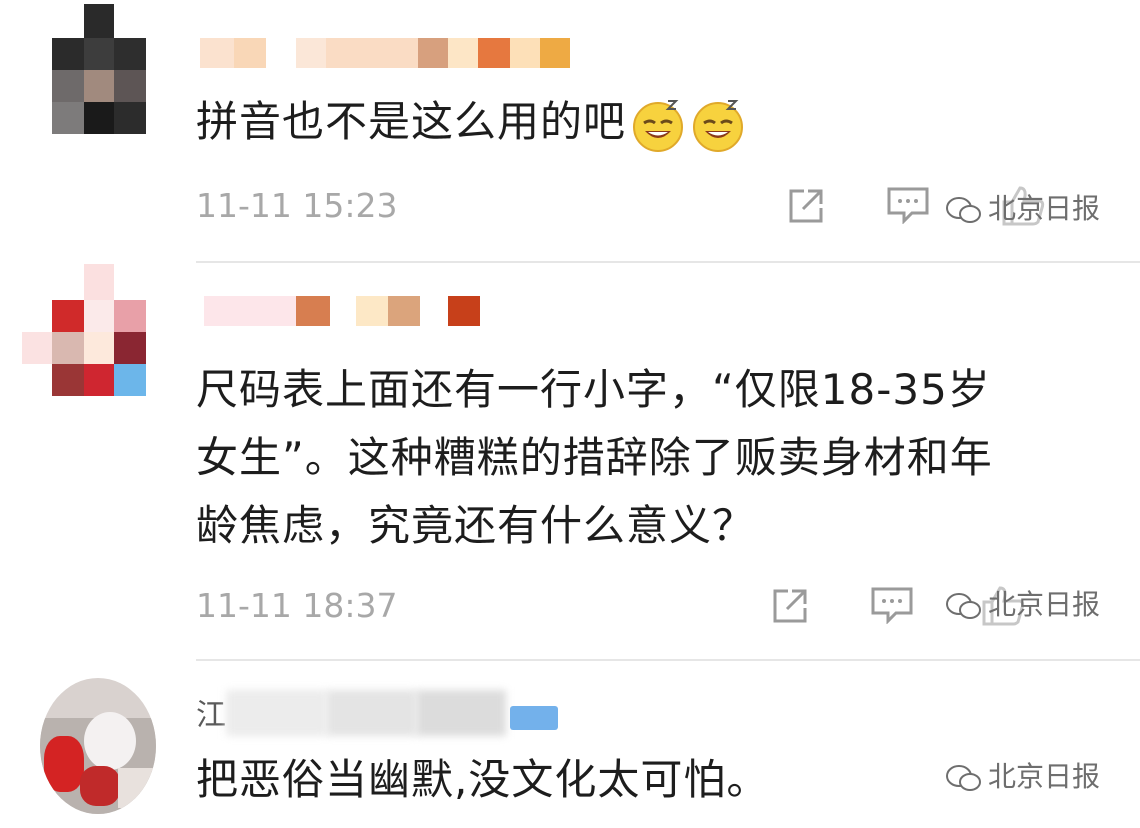 Image resolution: width=1140 pixels, height=828 pixels. What do you see at coordinates (211, 716) in the screenshot?
I see `username-initial: 江` at bounding box center [211, 716].